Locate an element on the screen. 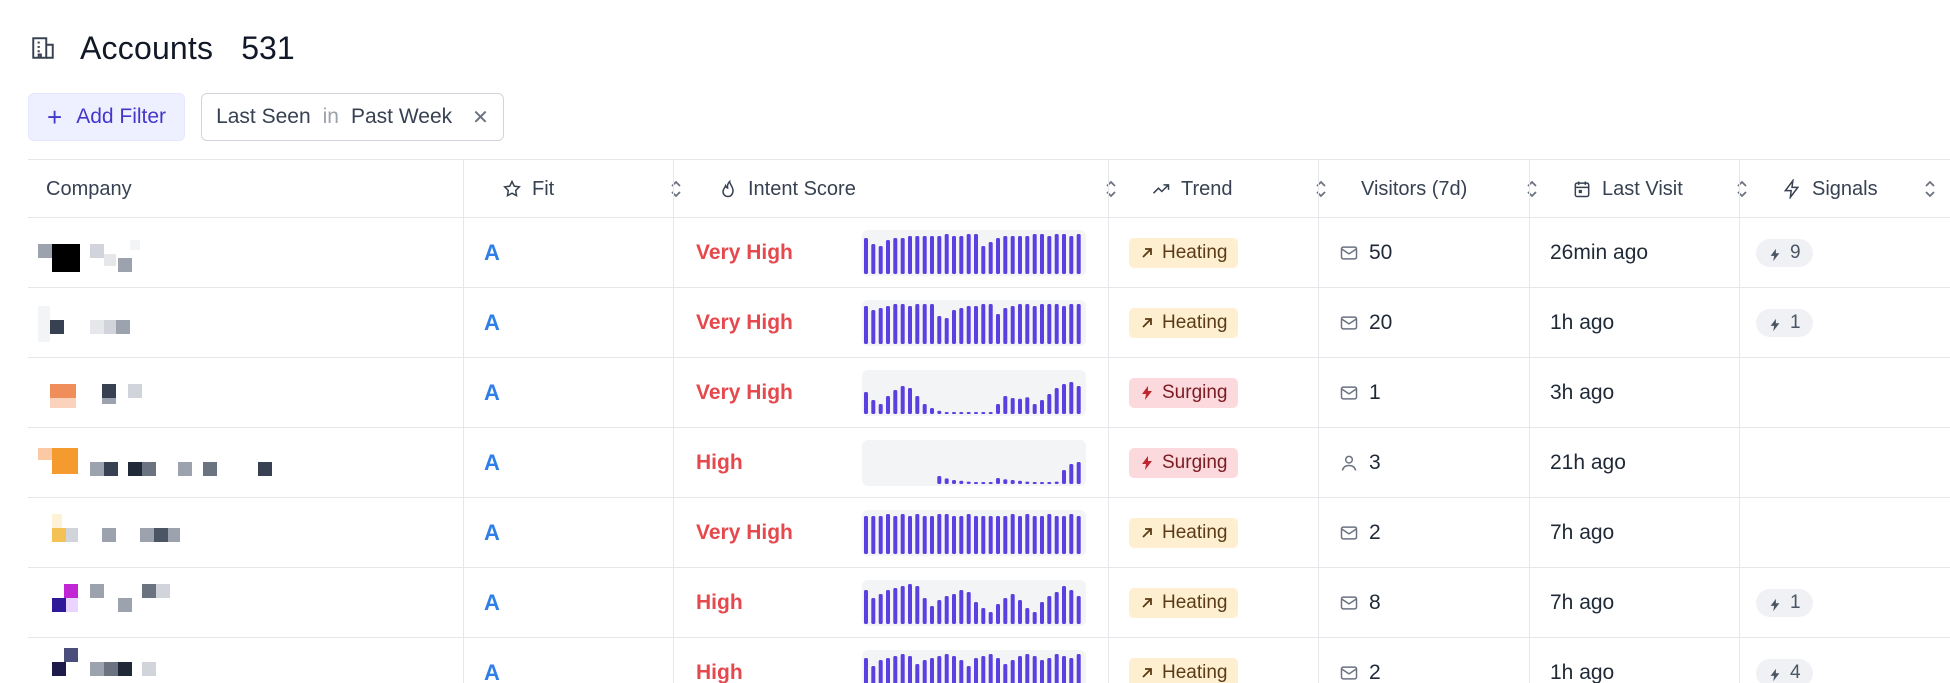  intent-label: High is located at coordinates (719, 672).